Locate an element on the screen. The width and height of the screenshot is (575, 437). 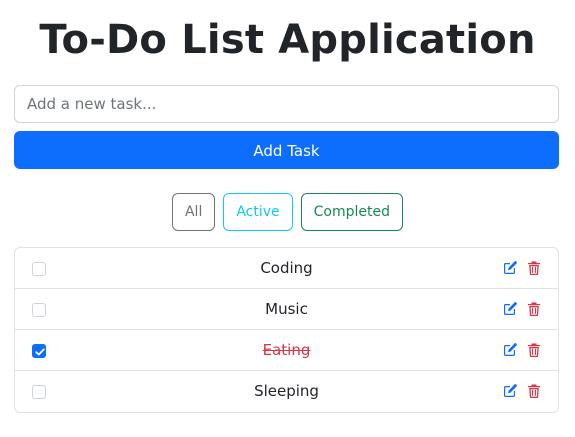
task-text: Coding is located at coordinates (286, 268).